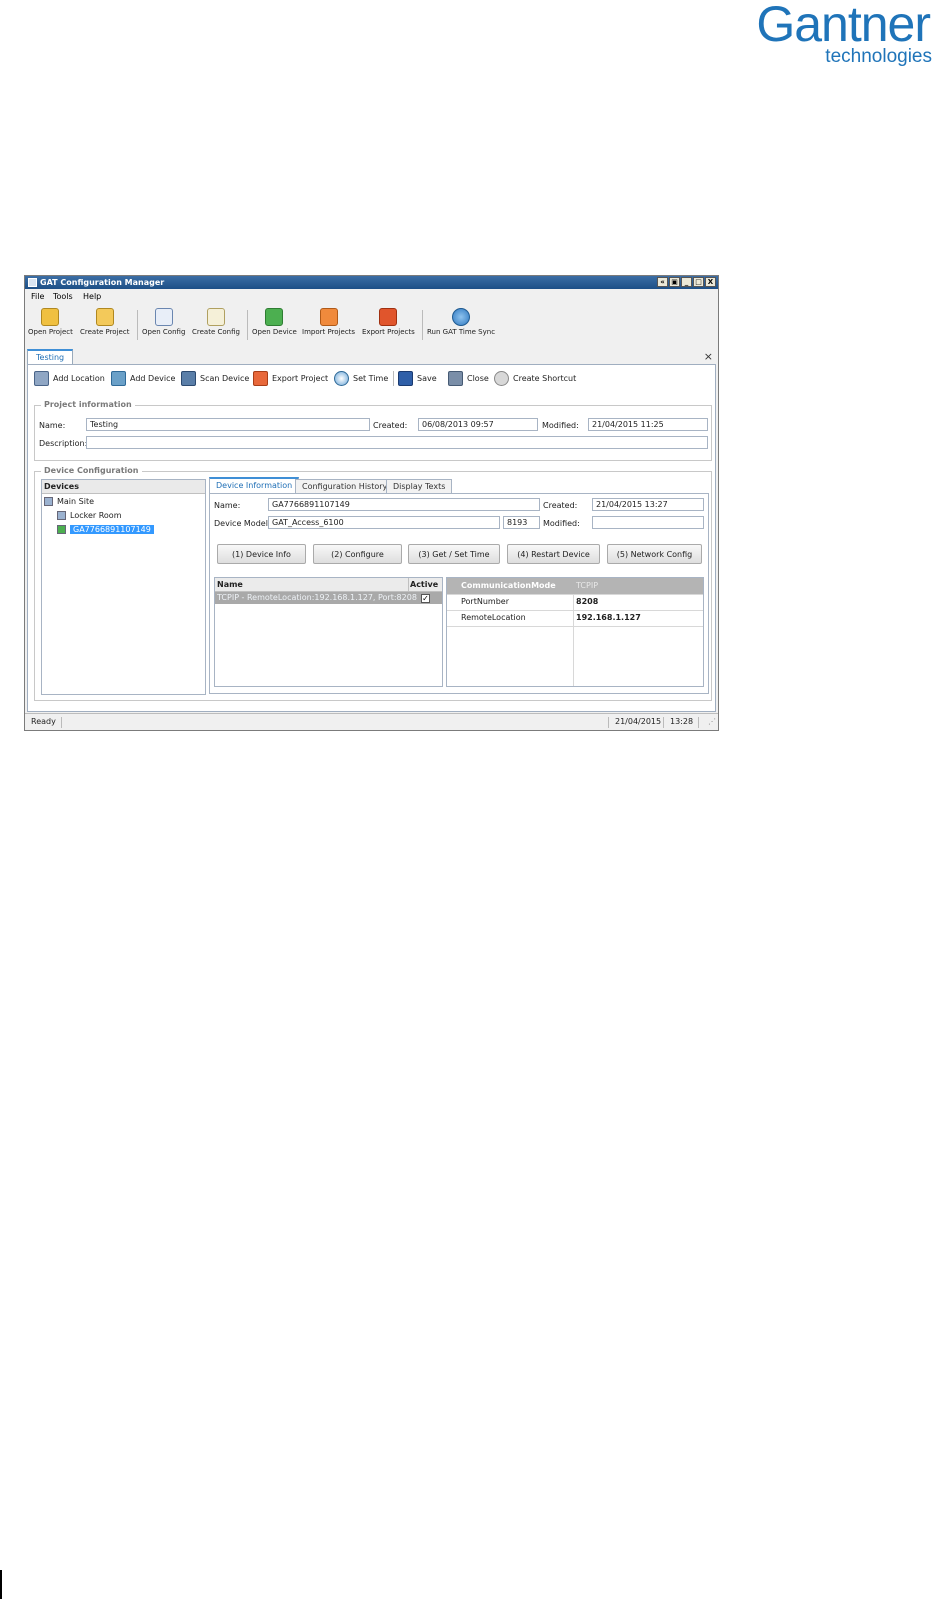  What do you see at coordinates (69, 501) in the screenshot?
I see `tree-item-main-site: Main Site` at bounding box center [69, 501].